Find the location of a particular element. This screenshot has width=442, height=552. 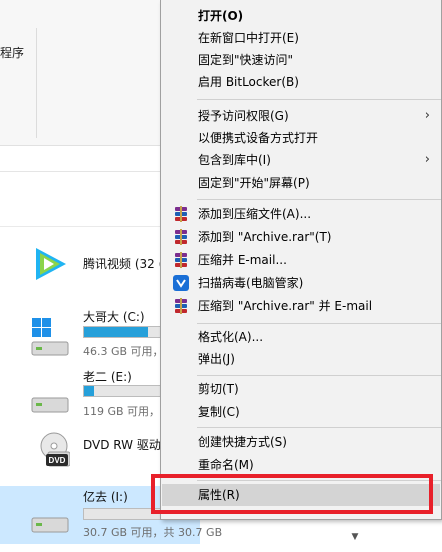

ribbon-program-label: 程序 is located at coordinates (12, 52).